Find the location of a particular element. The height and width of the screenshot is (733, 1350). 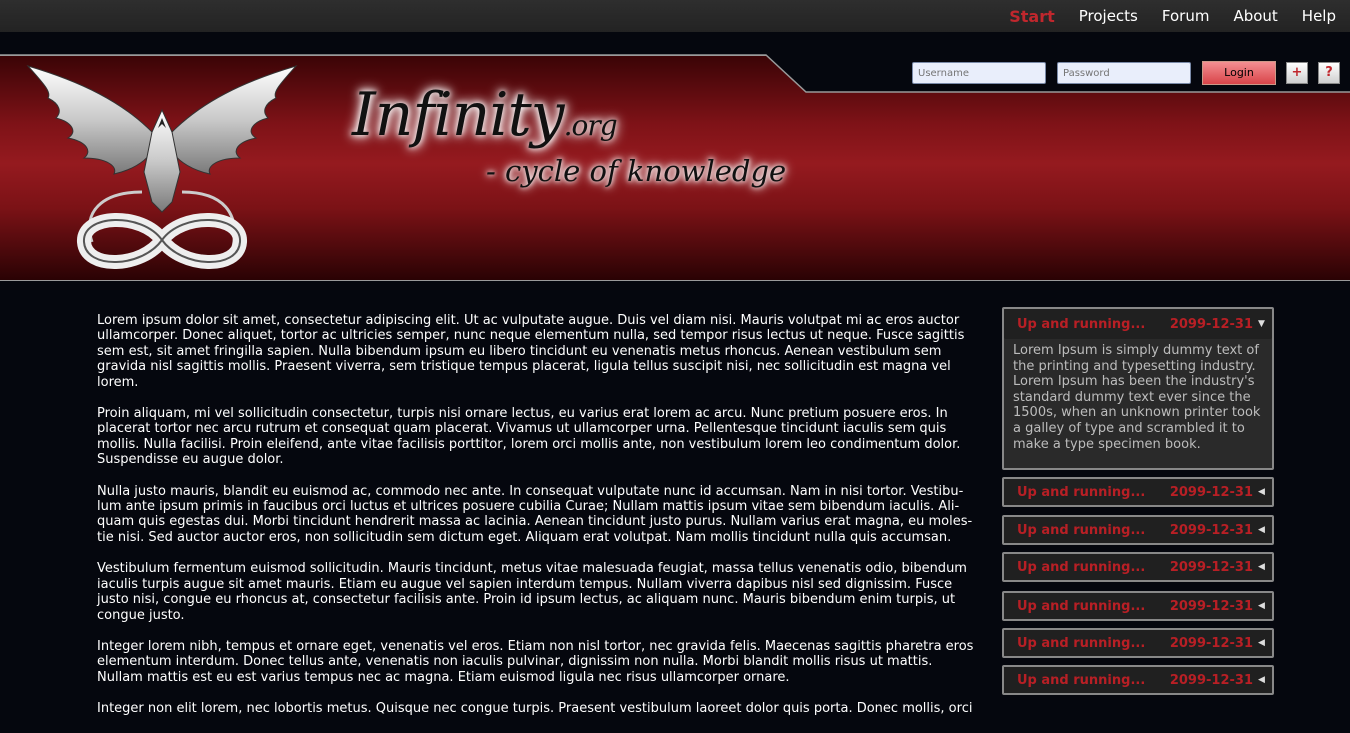

password-input is located at coordinates (1124, 73).